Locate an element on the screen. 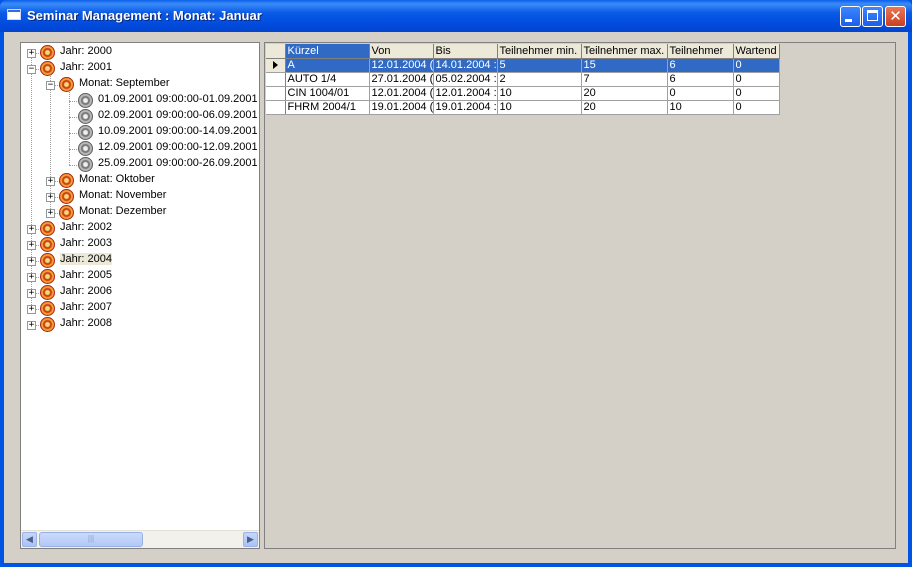 Image resolution: width=912 pixels, height=567 pixels. scroll-right-icon: ▶ is located at coordinates (250, 539).